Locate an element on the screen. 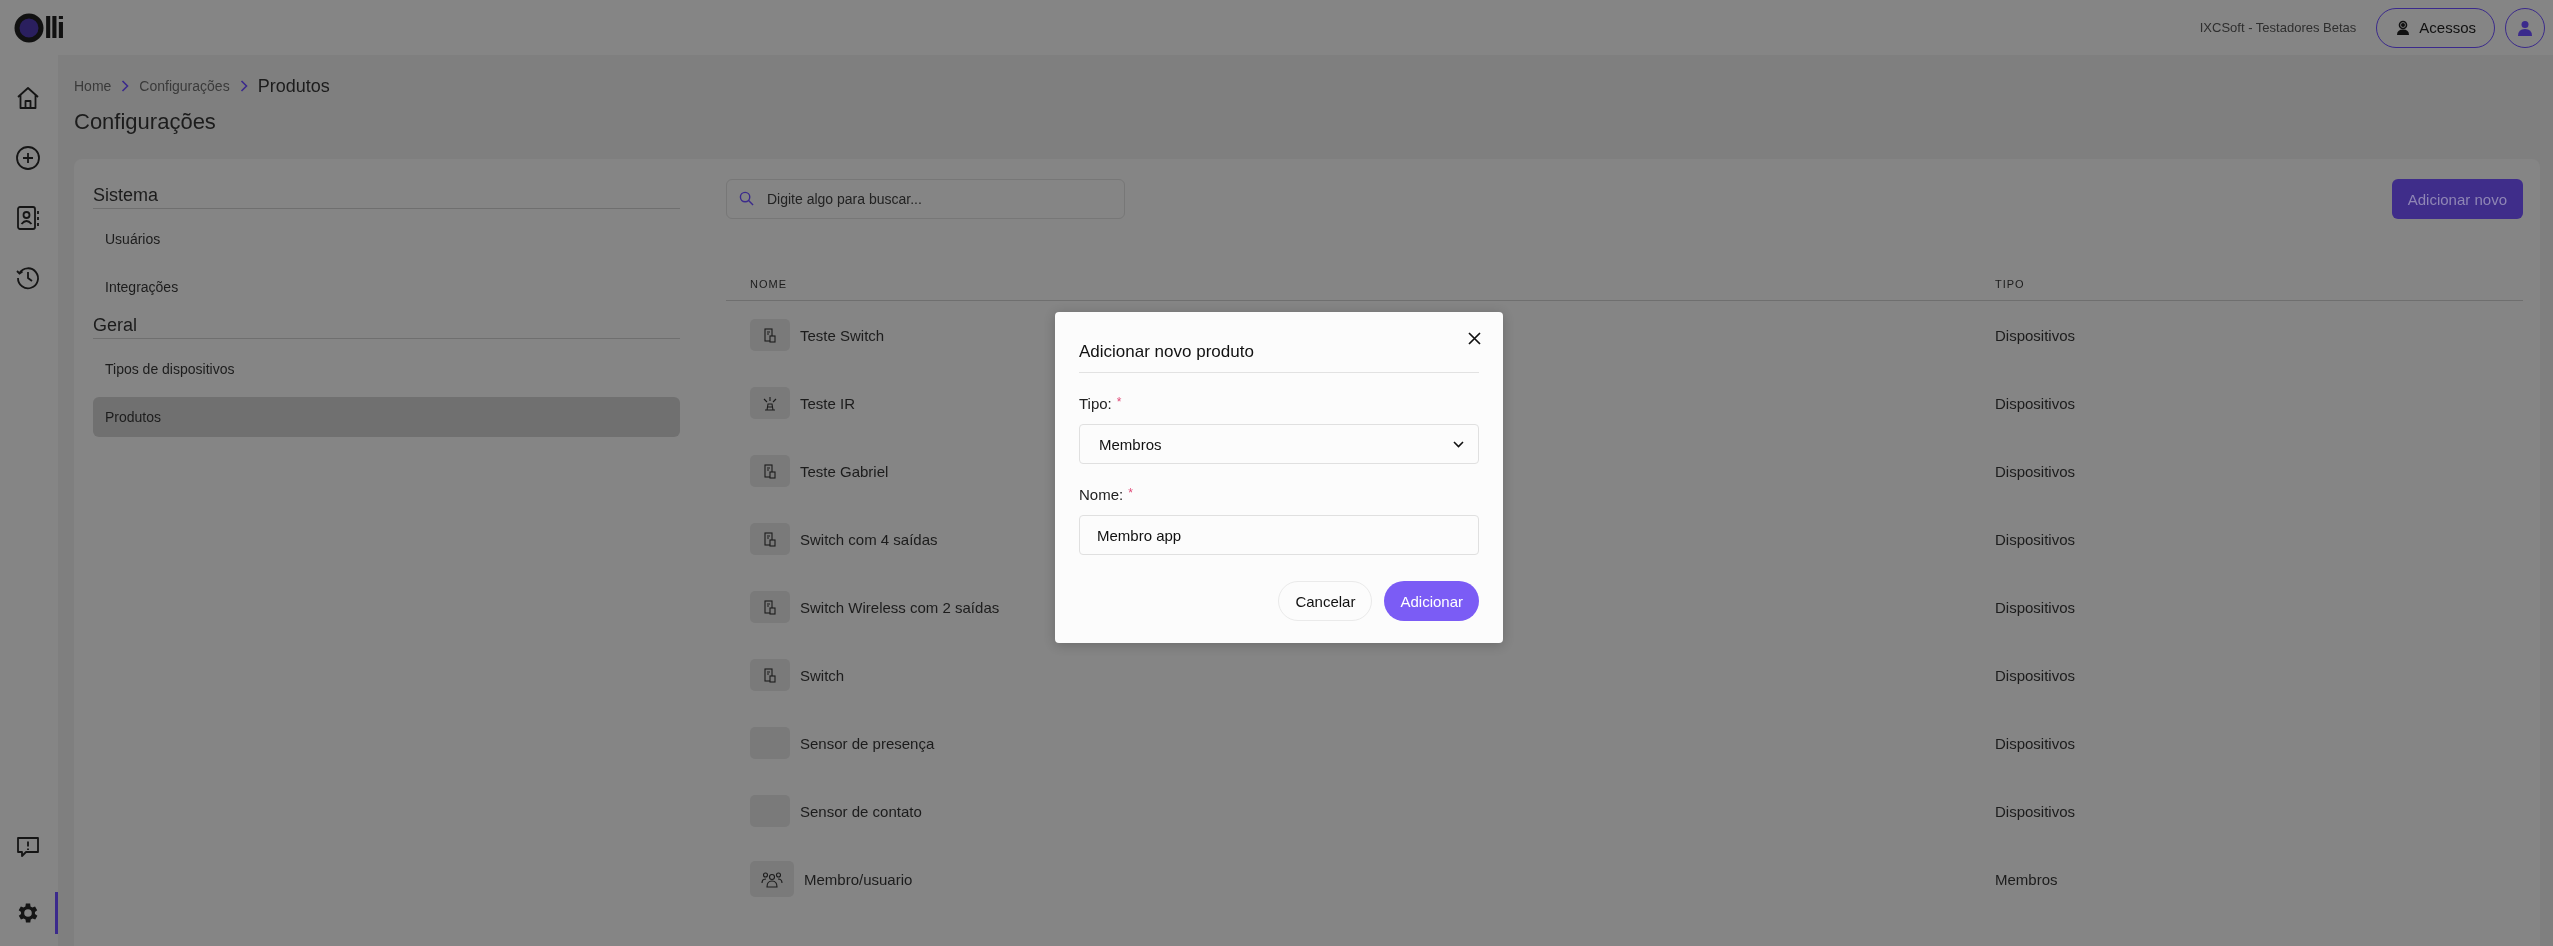 The width and height of the screenshot is (2553, 946). product-name: Sensor de presença is located at coordinates (867, 743).